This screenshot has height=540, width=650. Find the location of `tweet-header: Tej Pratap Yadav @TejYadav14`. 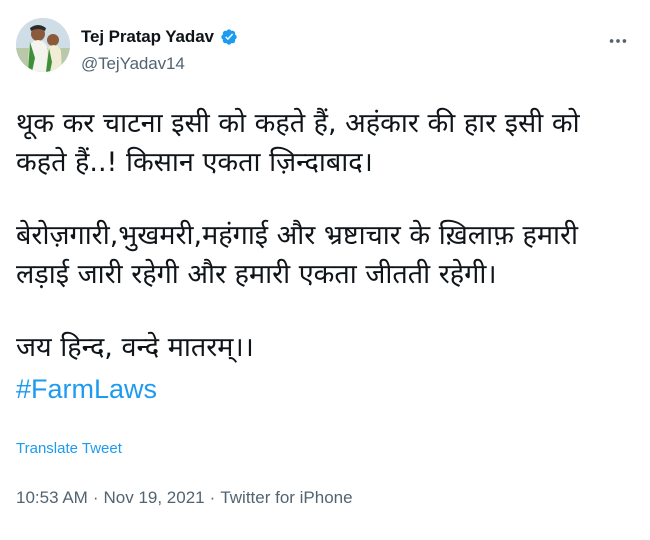

tweet-header: Tej Pratap Yadav @TejYadav14 is located at coordinates (325, 53).